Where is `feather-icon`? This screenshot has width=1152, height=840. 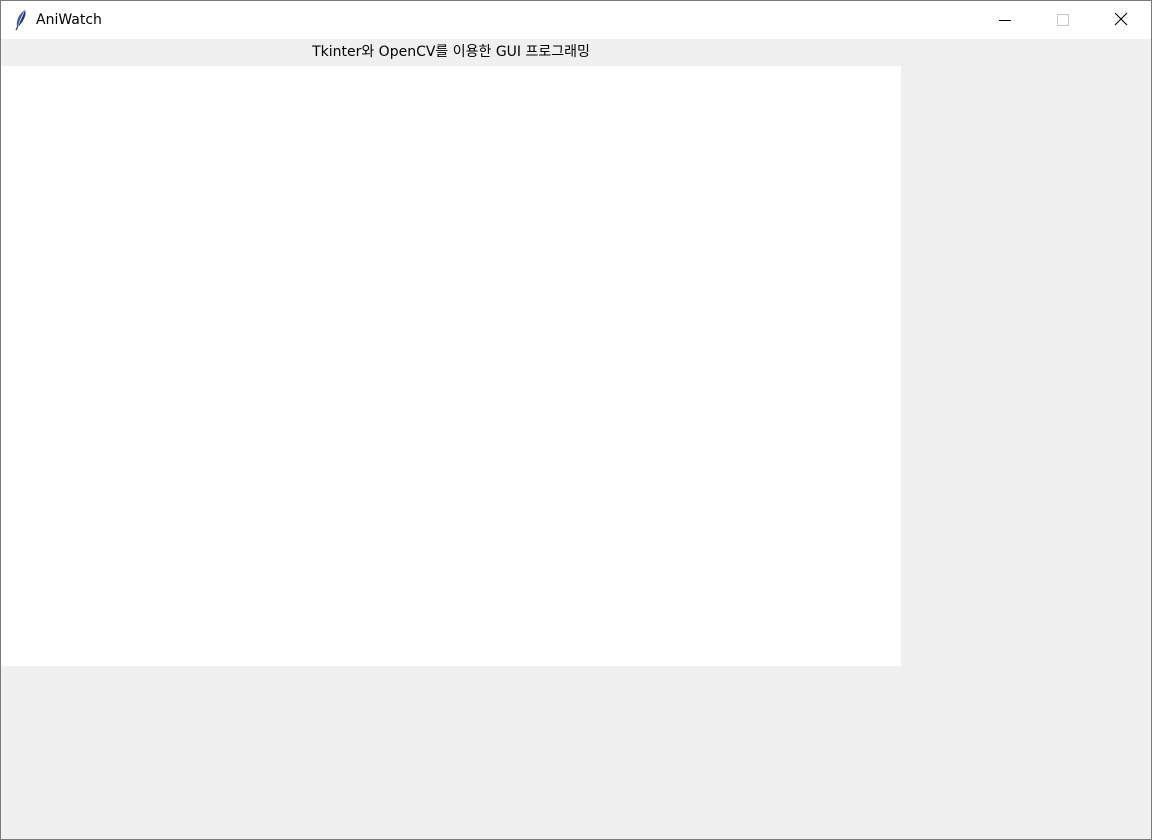 feather-icon is located at coordinates (21, 20).